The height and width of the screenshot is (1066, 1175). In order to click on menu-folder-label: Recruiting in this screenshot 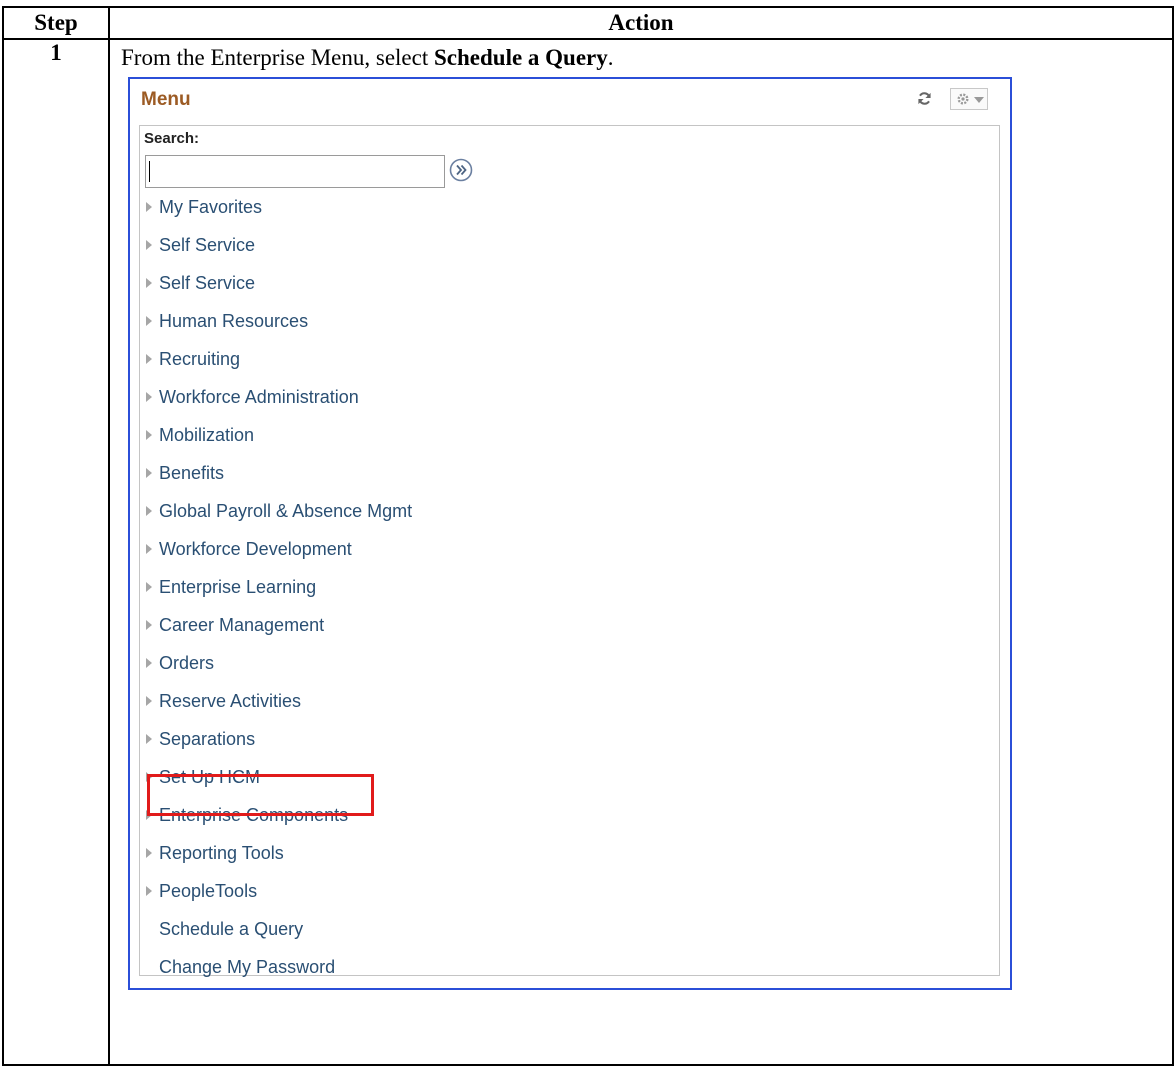, I will do `click(200, 358)`.